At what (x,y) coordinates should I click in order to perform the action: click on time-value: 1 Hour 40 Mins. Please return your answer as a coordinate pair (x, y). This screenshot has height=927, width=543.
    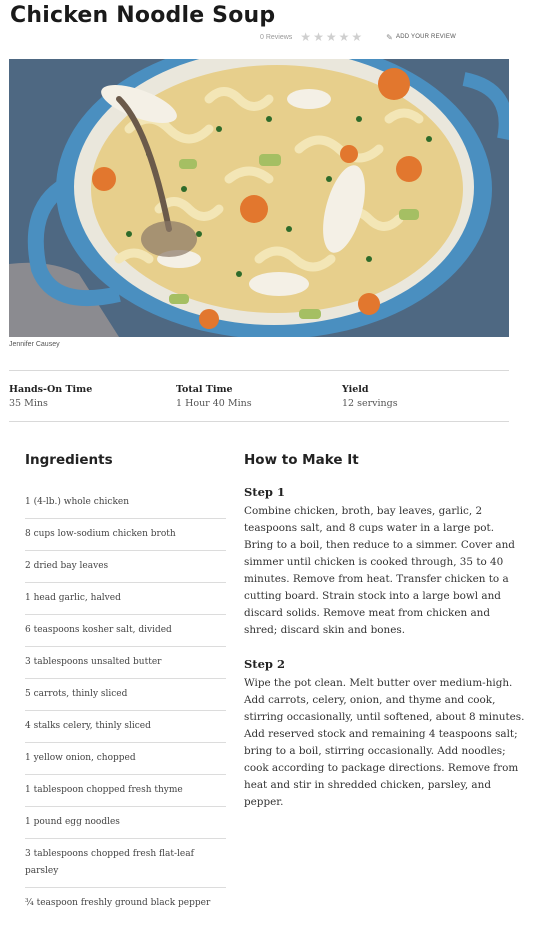
    Looking at the image, I should click on (214, 403).